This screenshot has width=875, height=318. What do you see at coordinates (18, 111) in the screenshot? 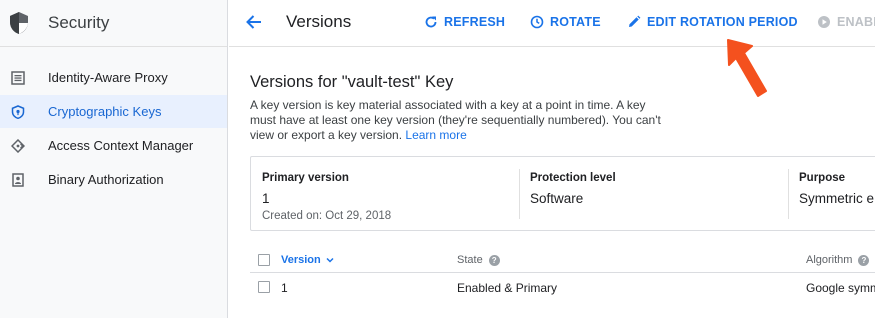
I see `shield-key-icon` at bounding box center [18, 111].